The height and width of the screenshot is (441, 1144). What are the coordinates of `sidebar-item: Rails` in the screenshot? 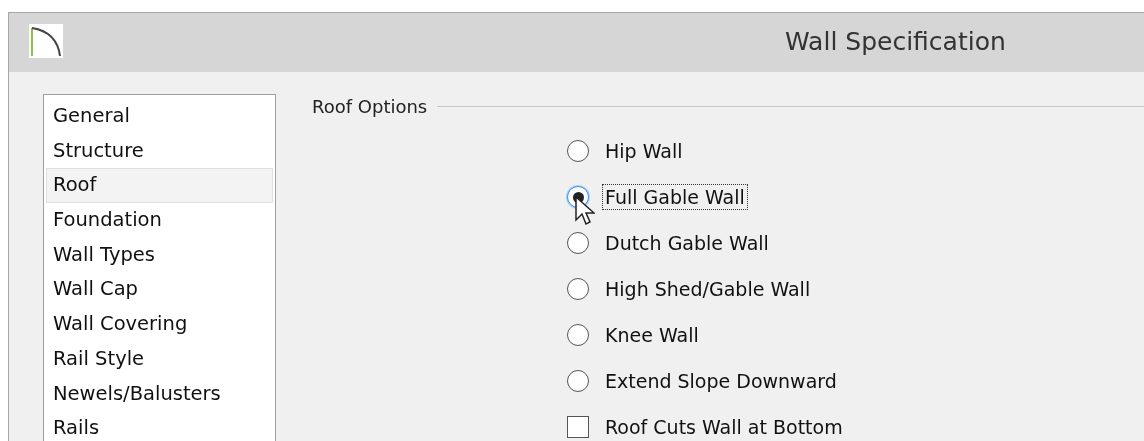 It's located at (159, 426).